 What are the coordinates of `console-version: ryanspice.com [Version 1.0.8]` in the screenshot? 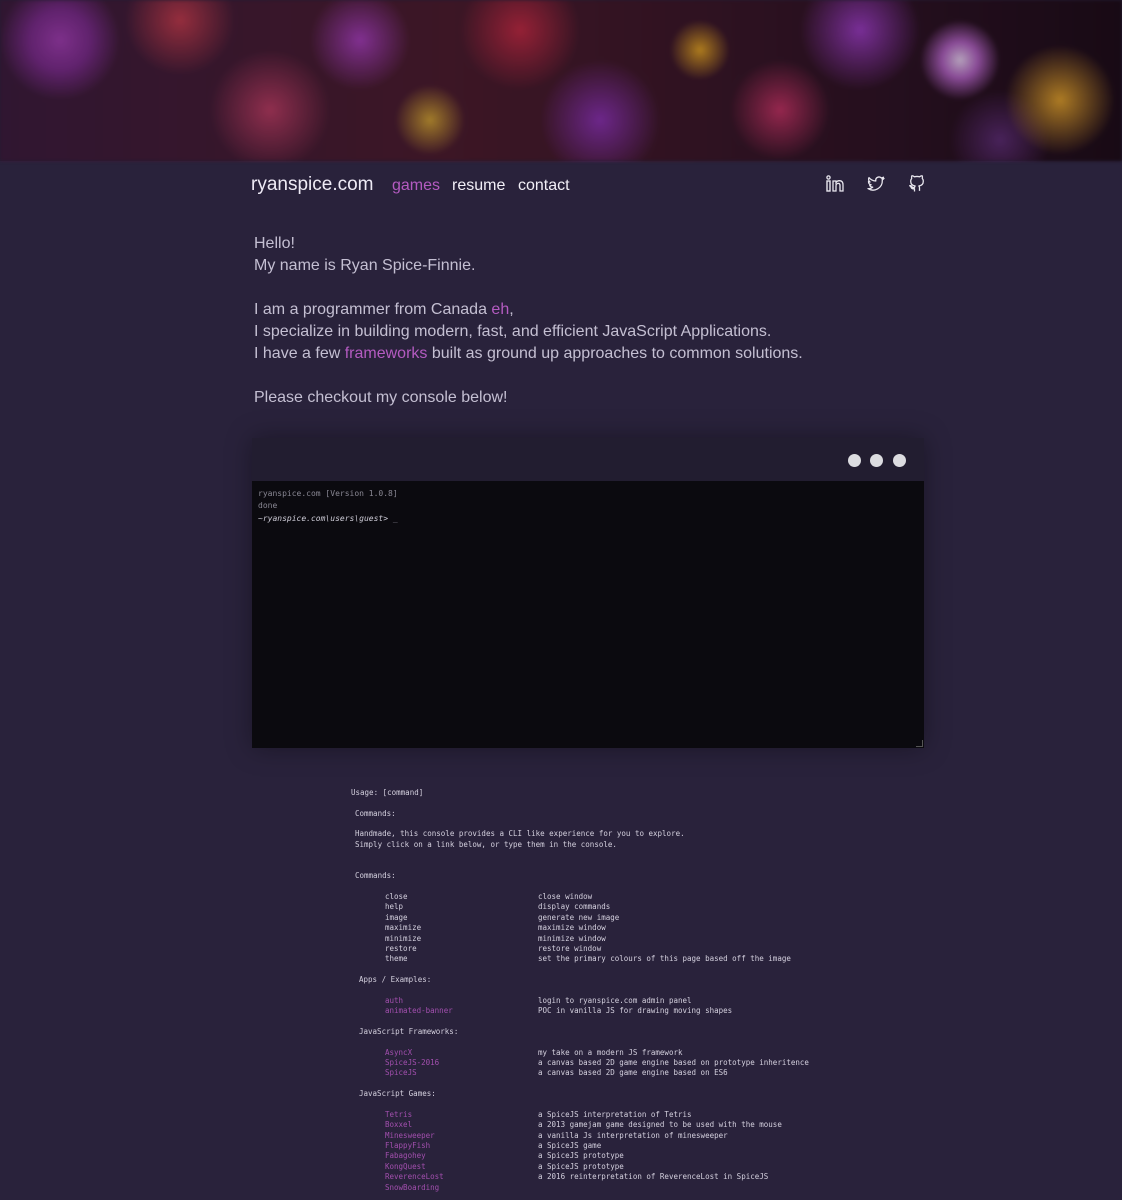 It's located at (328, 493).